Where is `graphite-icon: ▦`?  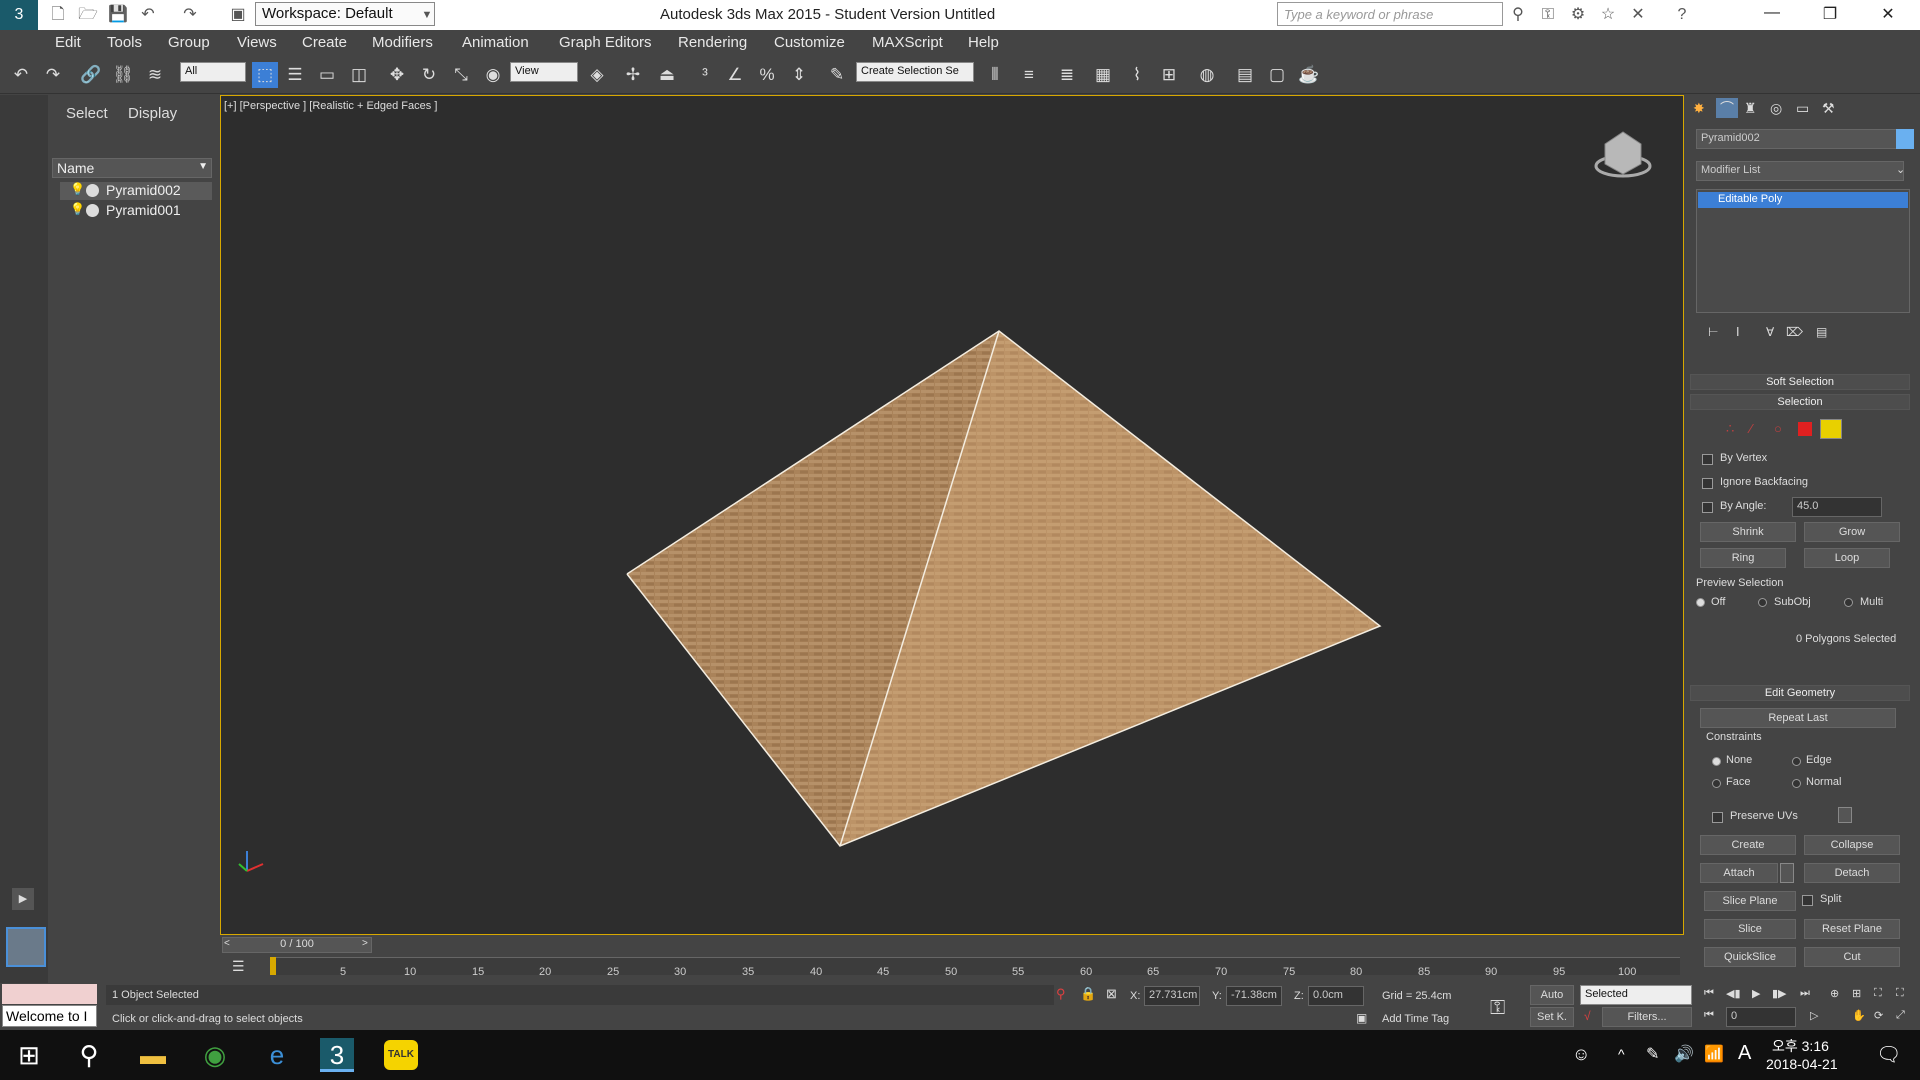
graphite-icon: ▦ is located at coordinates (1103, 75).